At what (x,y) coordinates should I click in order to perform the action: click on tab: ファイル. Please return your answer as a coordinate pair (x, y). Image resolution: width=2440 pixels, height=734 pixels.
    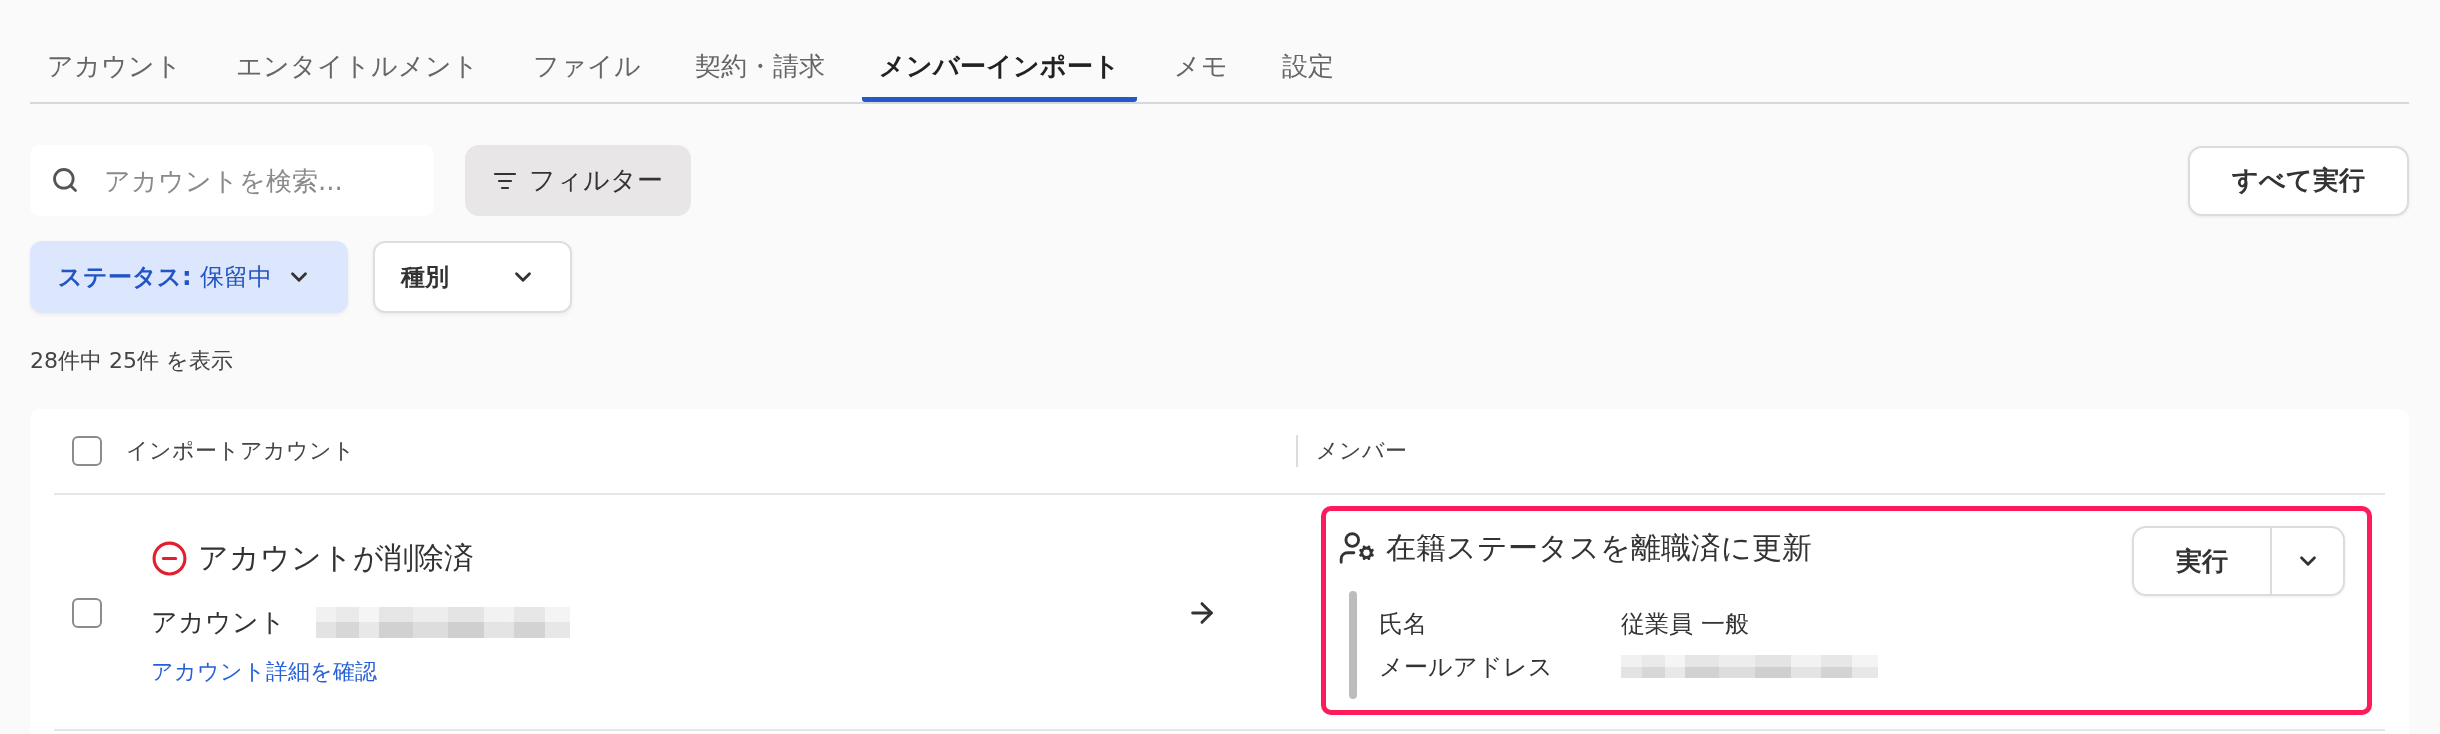
    Looking at the image, I should click on (587, 66).